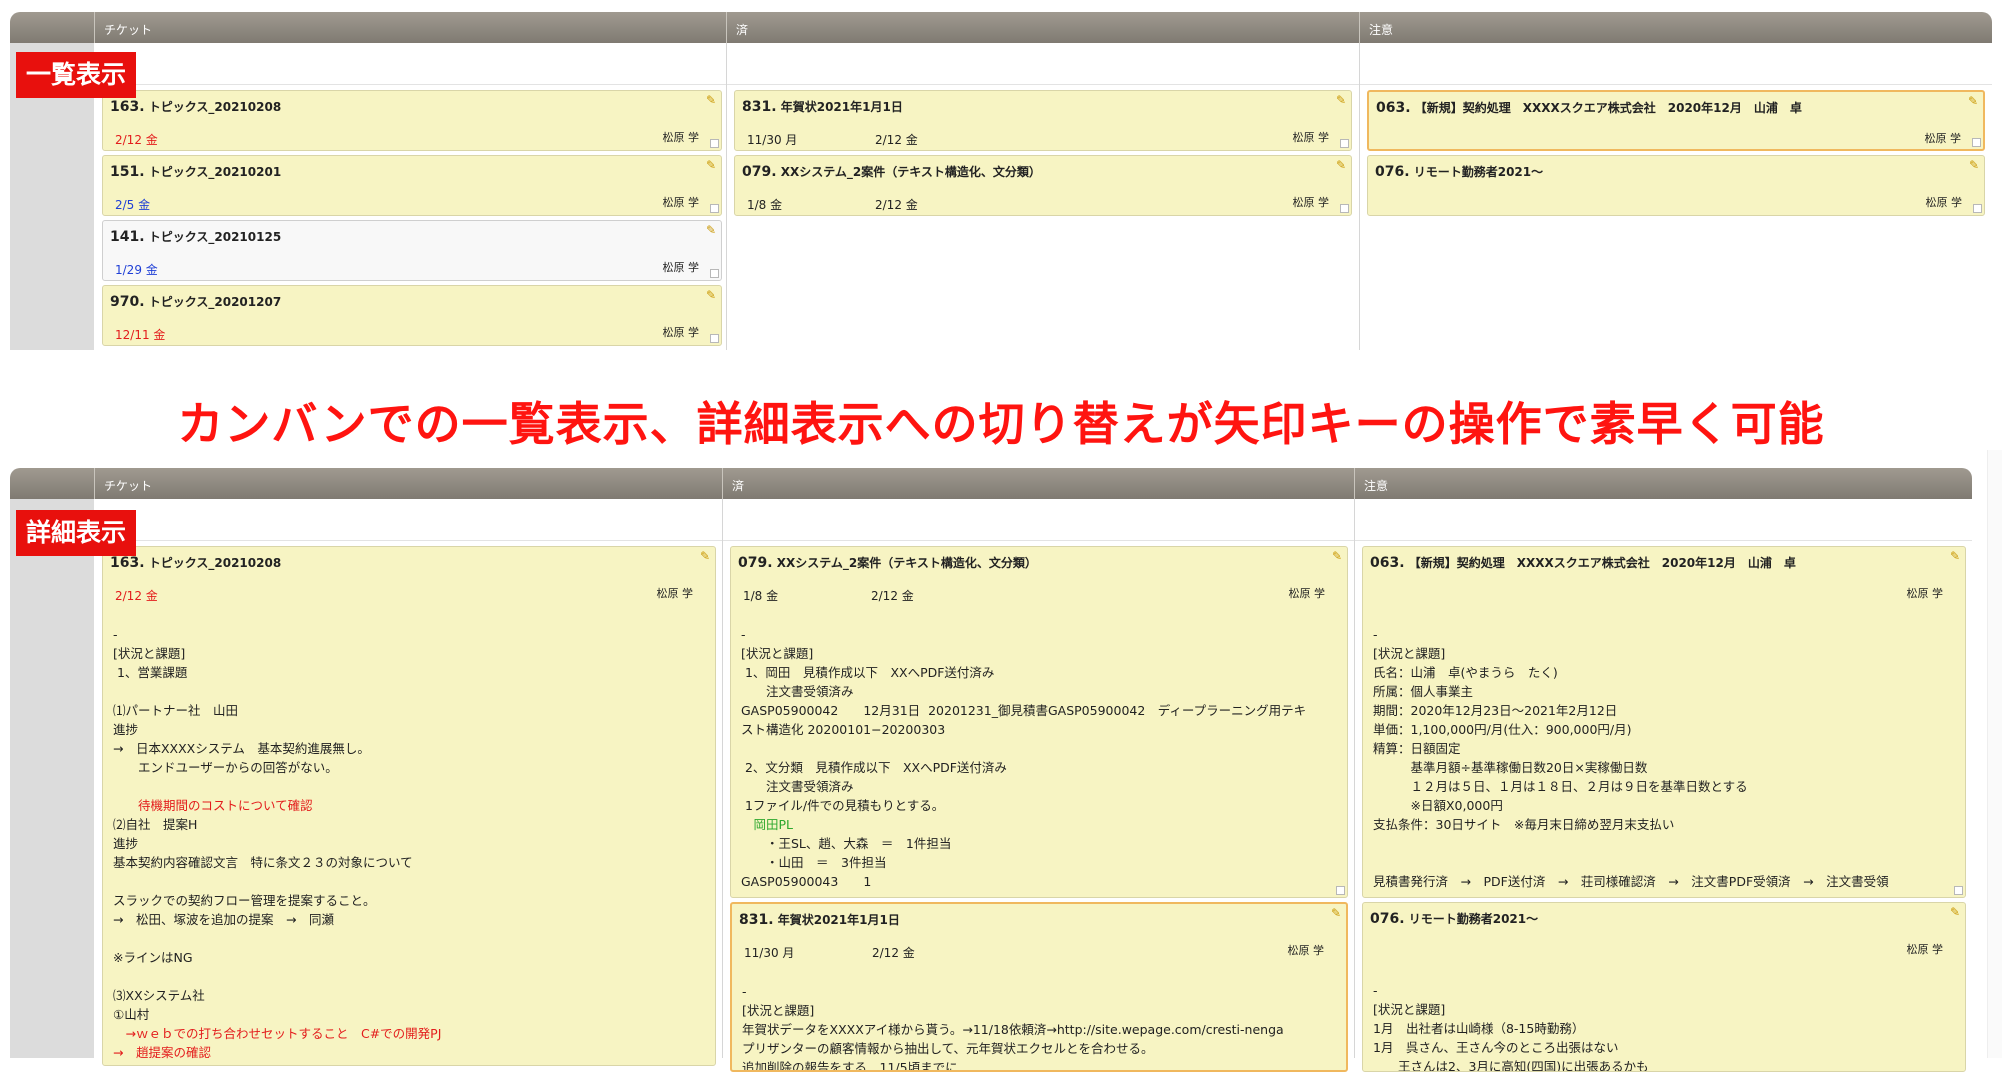 This screenshot has height=1072, width=2002. Describe the element at coordinates (176, 710) in the screenshot. I see `description-line: ⑴パートナー社 山田` at that location.